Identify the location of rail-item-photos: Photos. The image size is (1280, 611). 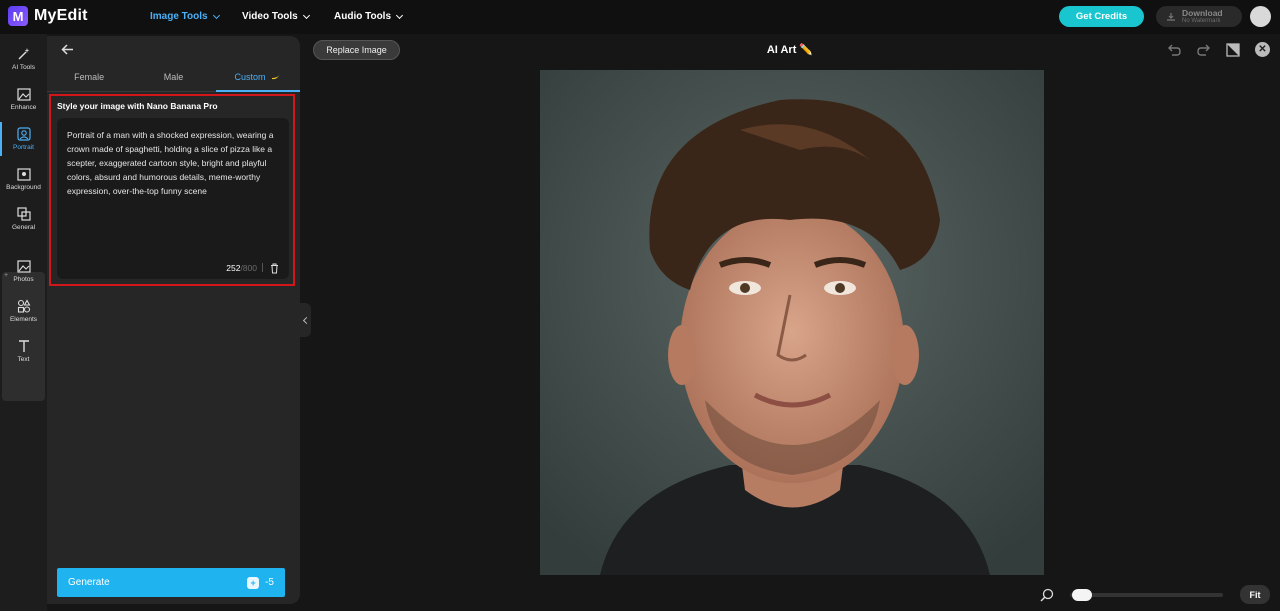
(23, 271).